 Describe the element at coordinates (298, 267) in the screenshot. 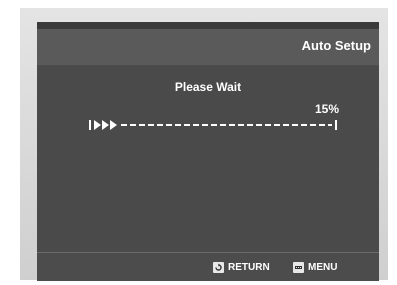

I see `menu-icon` at that location.